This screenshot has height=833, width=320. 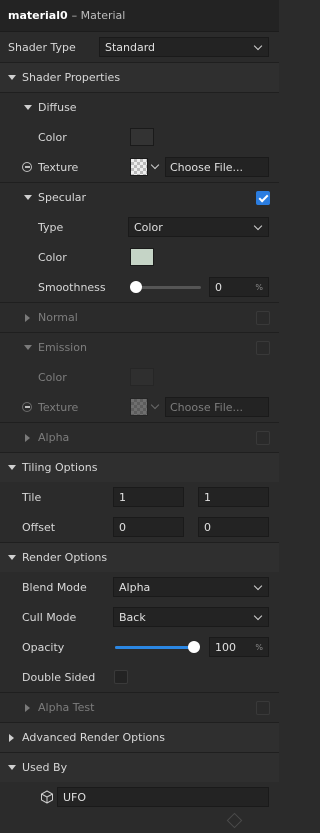 What do you see at coordinates (148, 227) in the screenshot?
I see `specular-type-value: Color` at bounding box center [148, 227].